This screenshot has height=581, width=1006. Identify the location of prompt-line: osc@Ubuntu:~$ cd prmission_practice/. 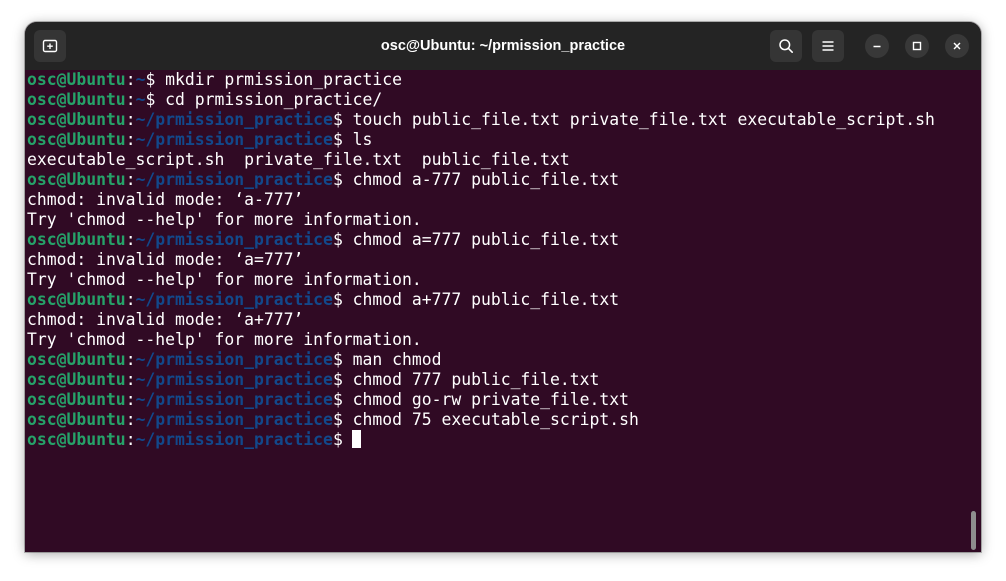
(481, 100).